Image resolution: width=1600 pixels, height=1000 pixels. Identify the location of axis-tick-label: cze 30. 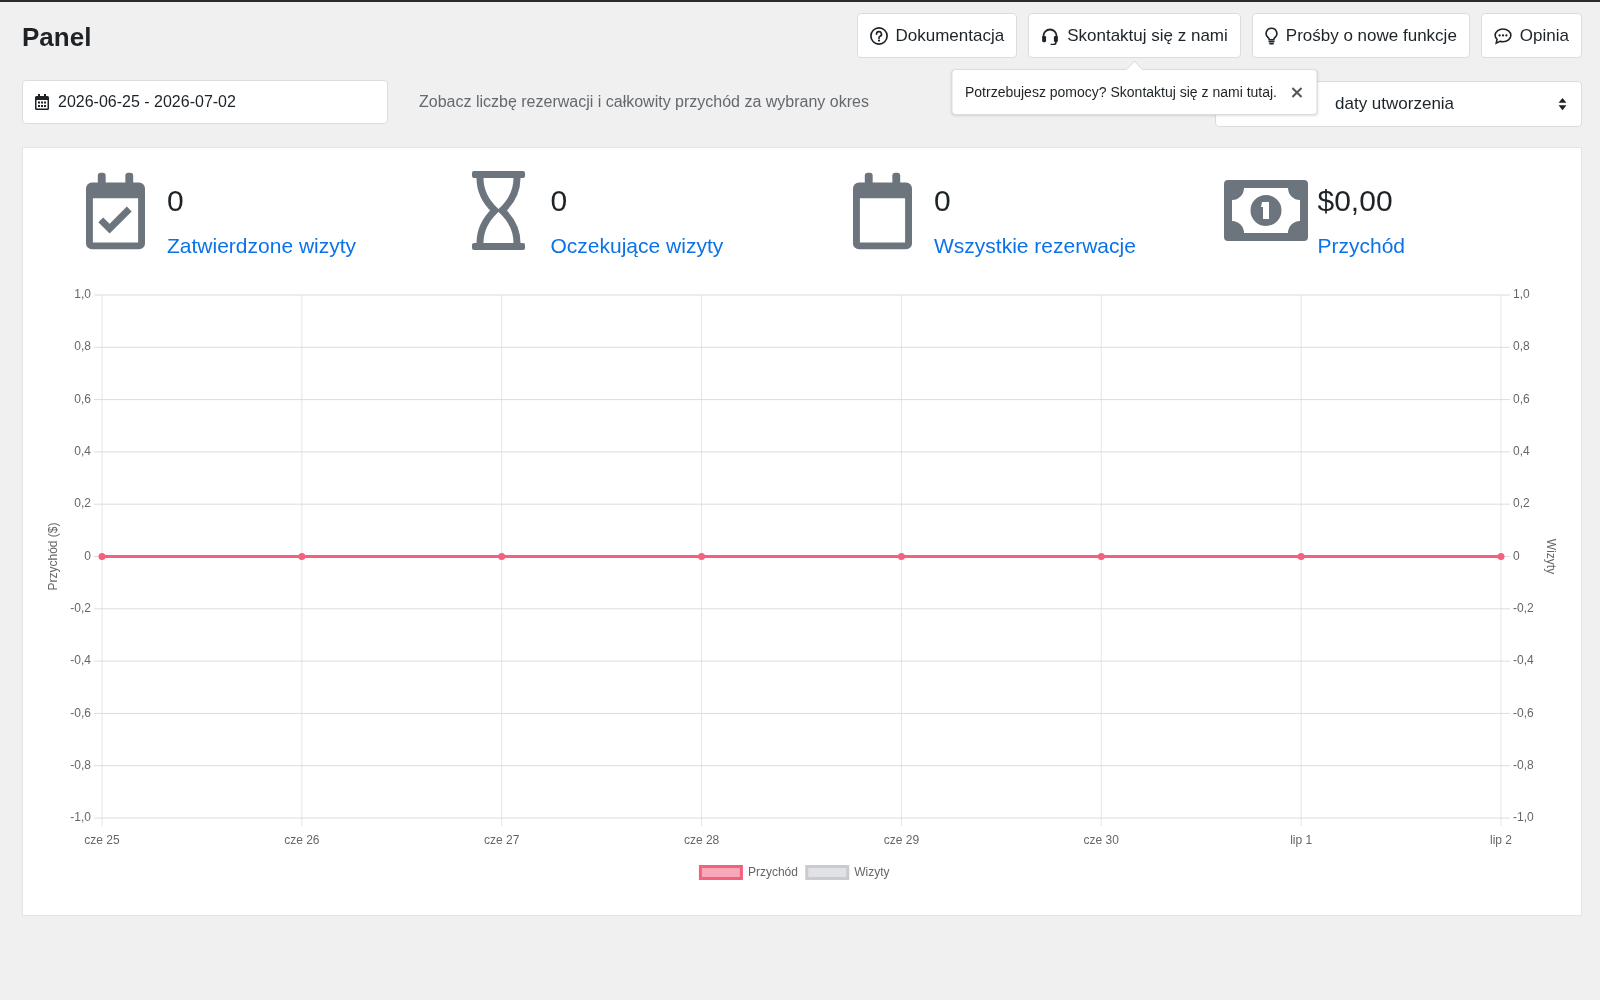
(1101, 840).